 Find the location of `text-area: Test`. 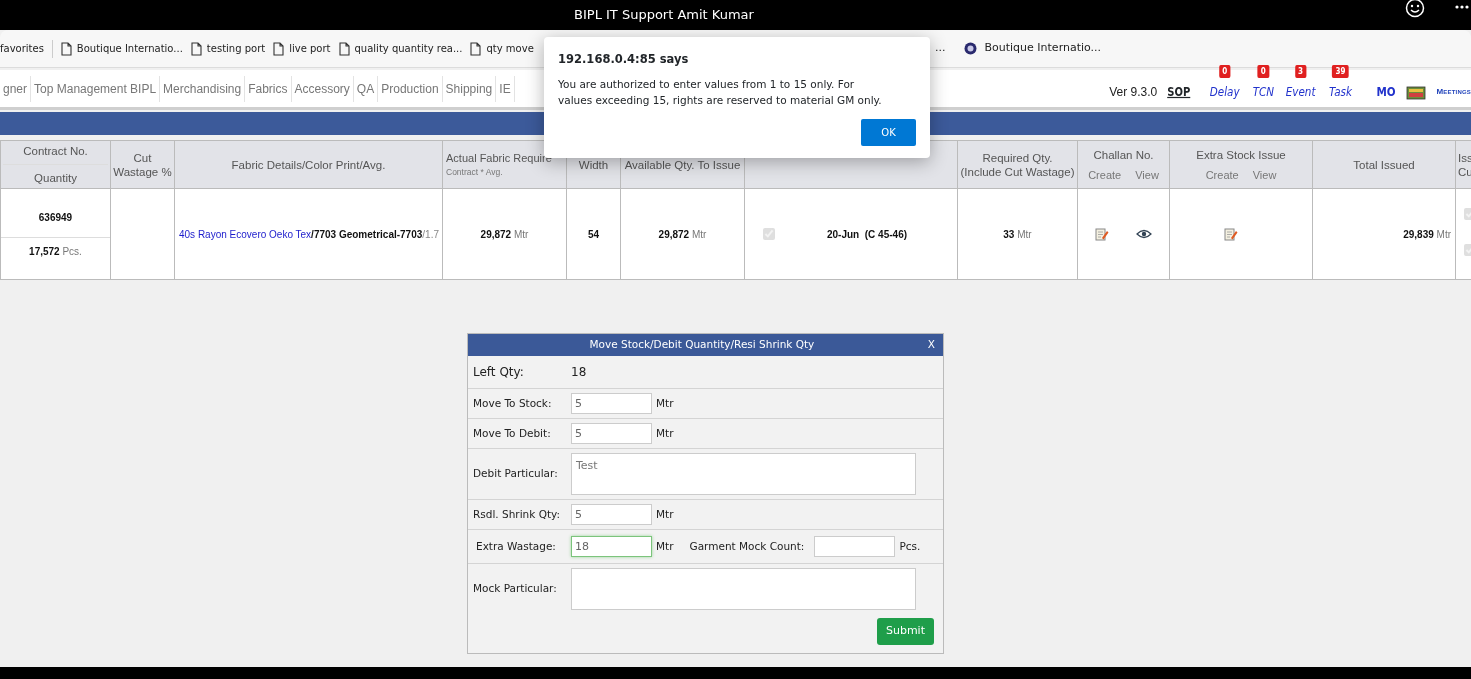

text-area: Test is located at coordinates (743, 474).